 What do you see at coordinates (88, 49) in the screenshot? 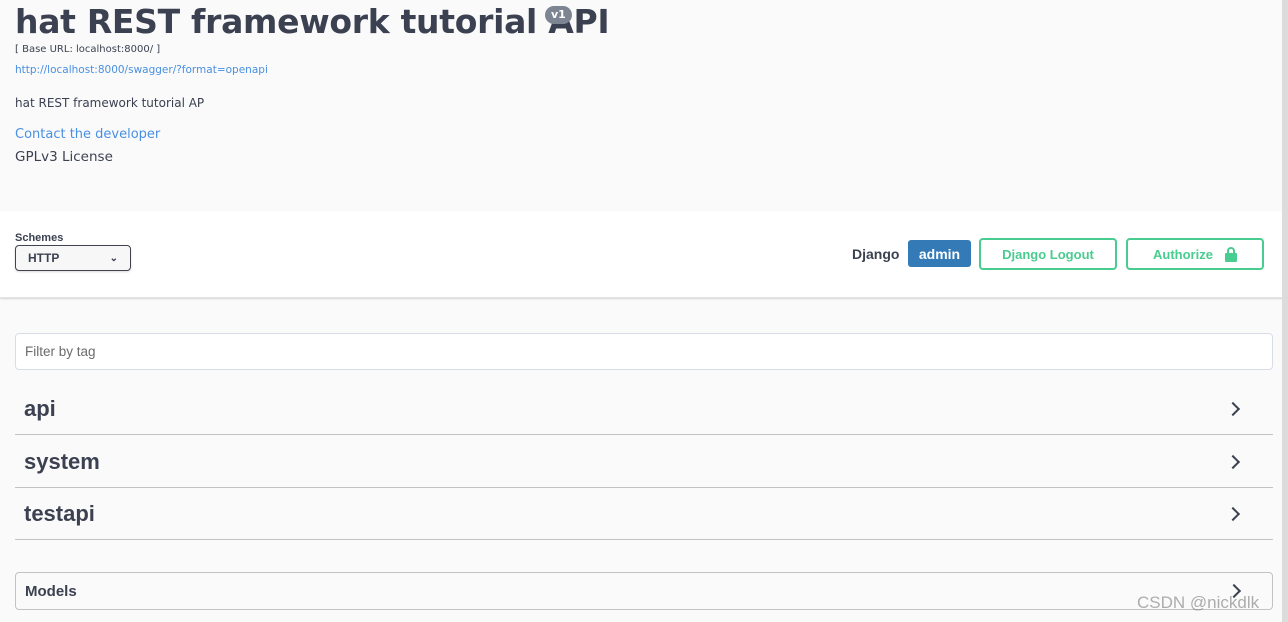
I see `base-url: [ Base URL: localhost:8000/ ]` at bounding box center [88, 49].